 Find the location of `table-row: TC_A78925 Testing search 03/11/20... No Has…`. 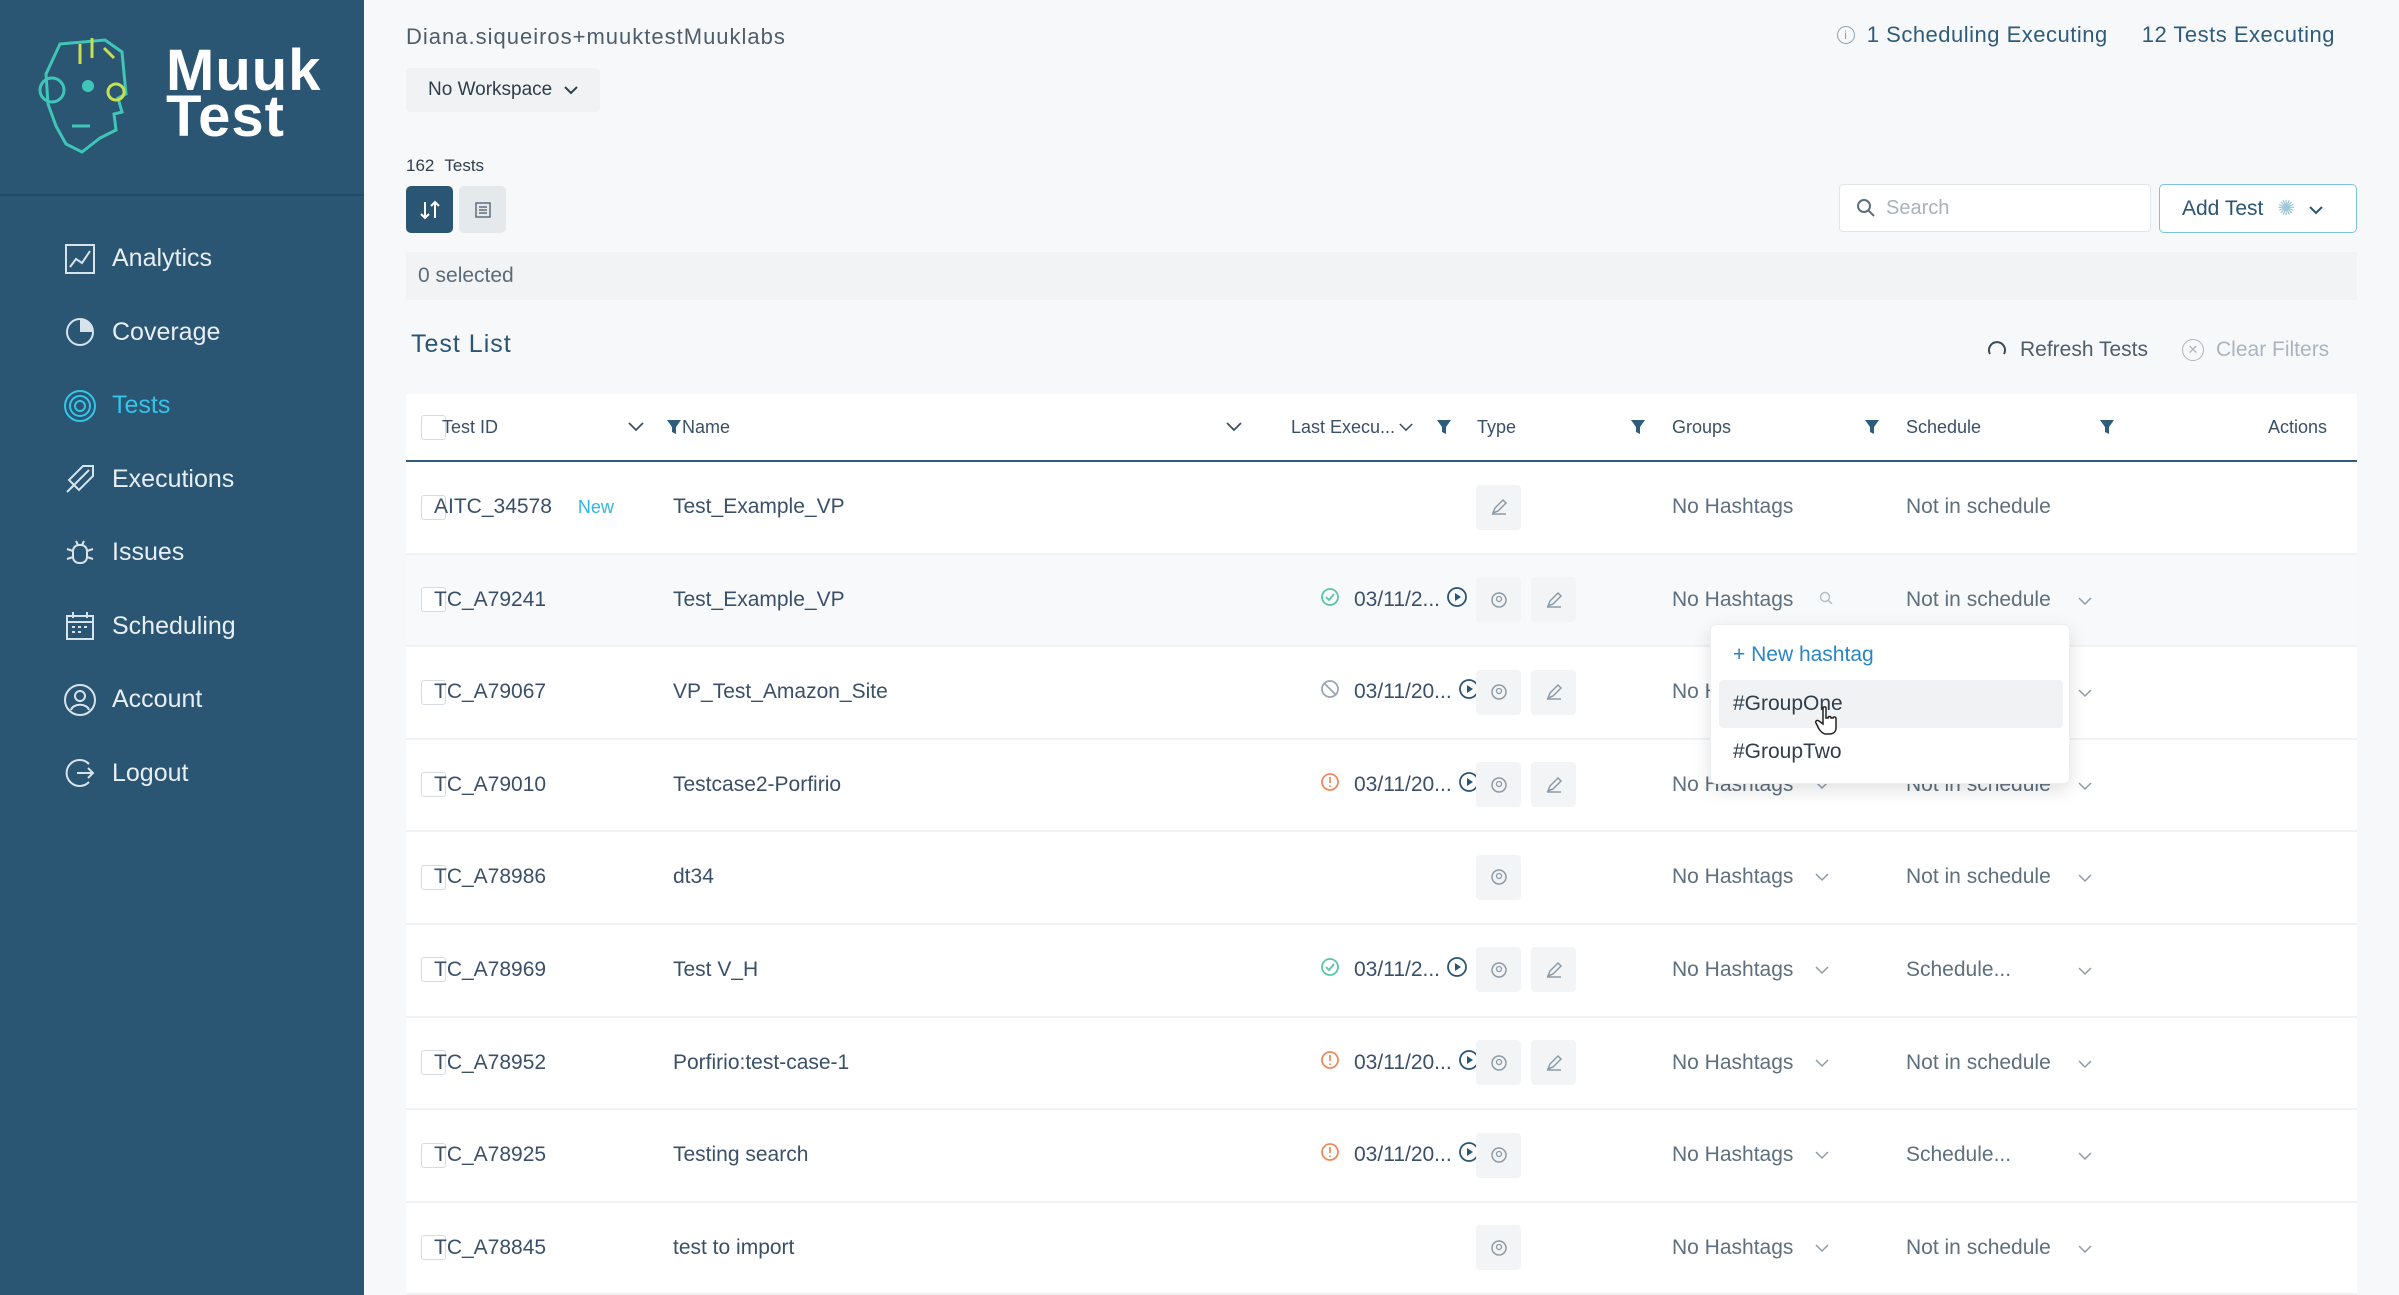

table-row: TC_A78925 Testing search 03/11/20... No Has… is located at coordinates (1381, 1156).